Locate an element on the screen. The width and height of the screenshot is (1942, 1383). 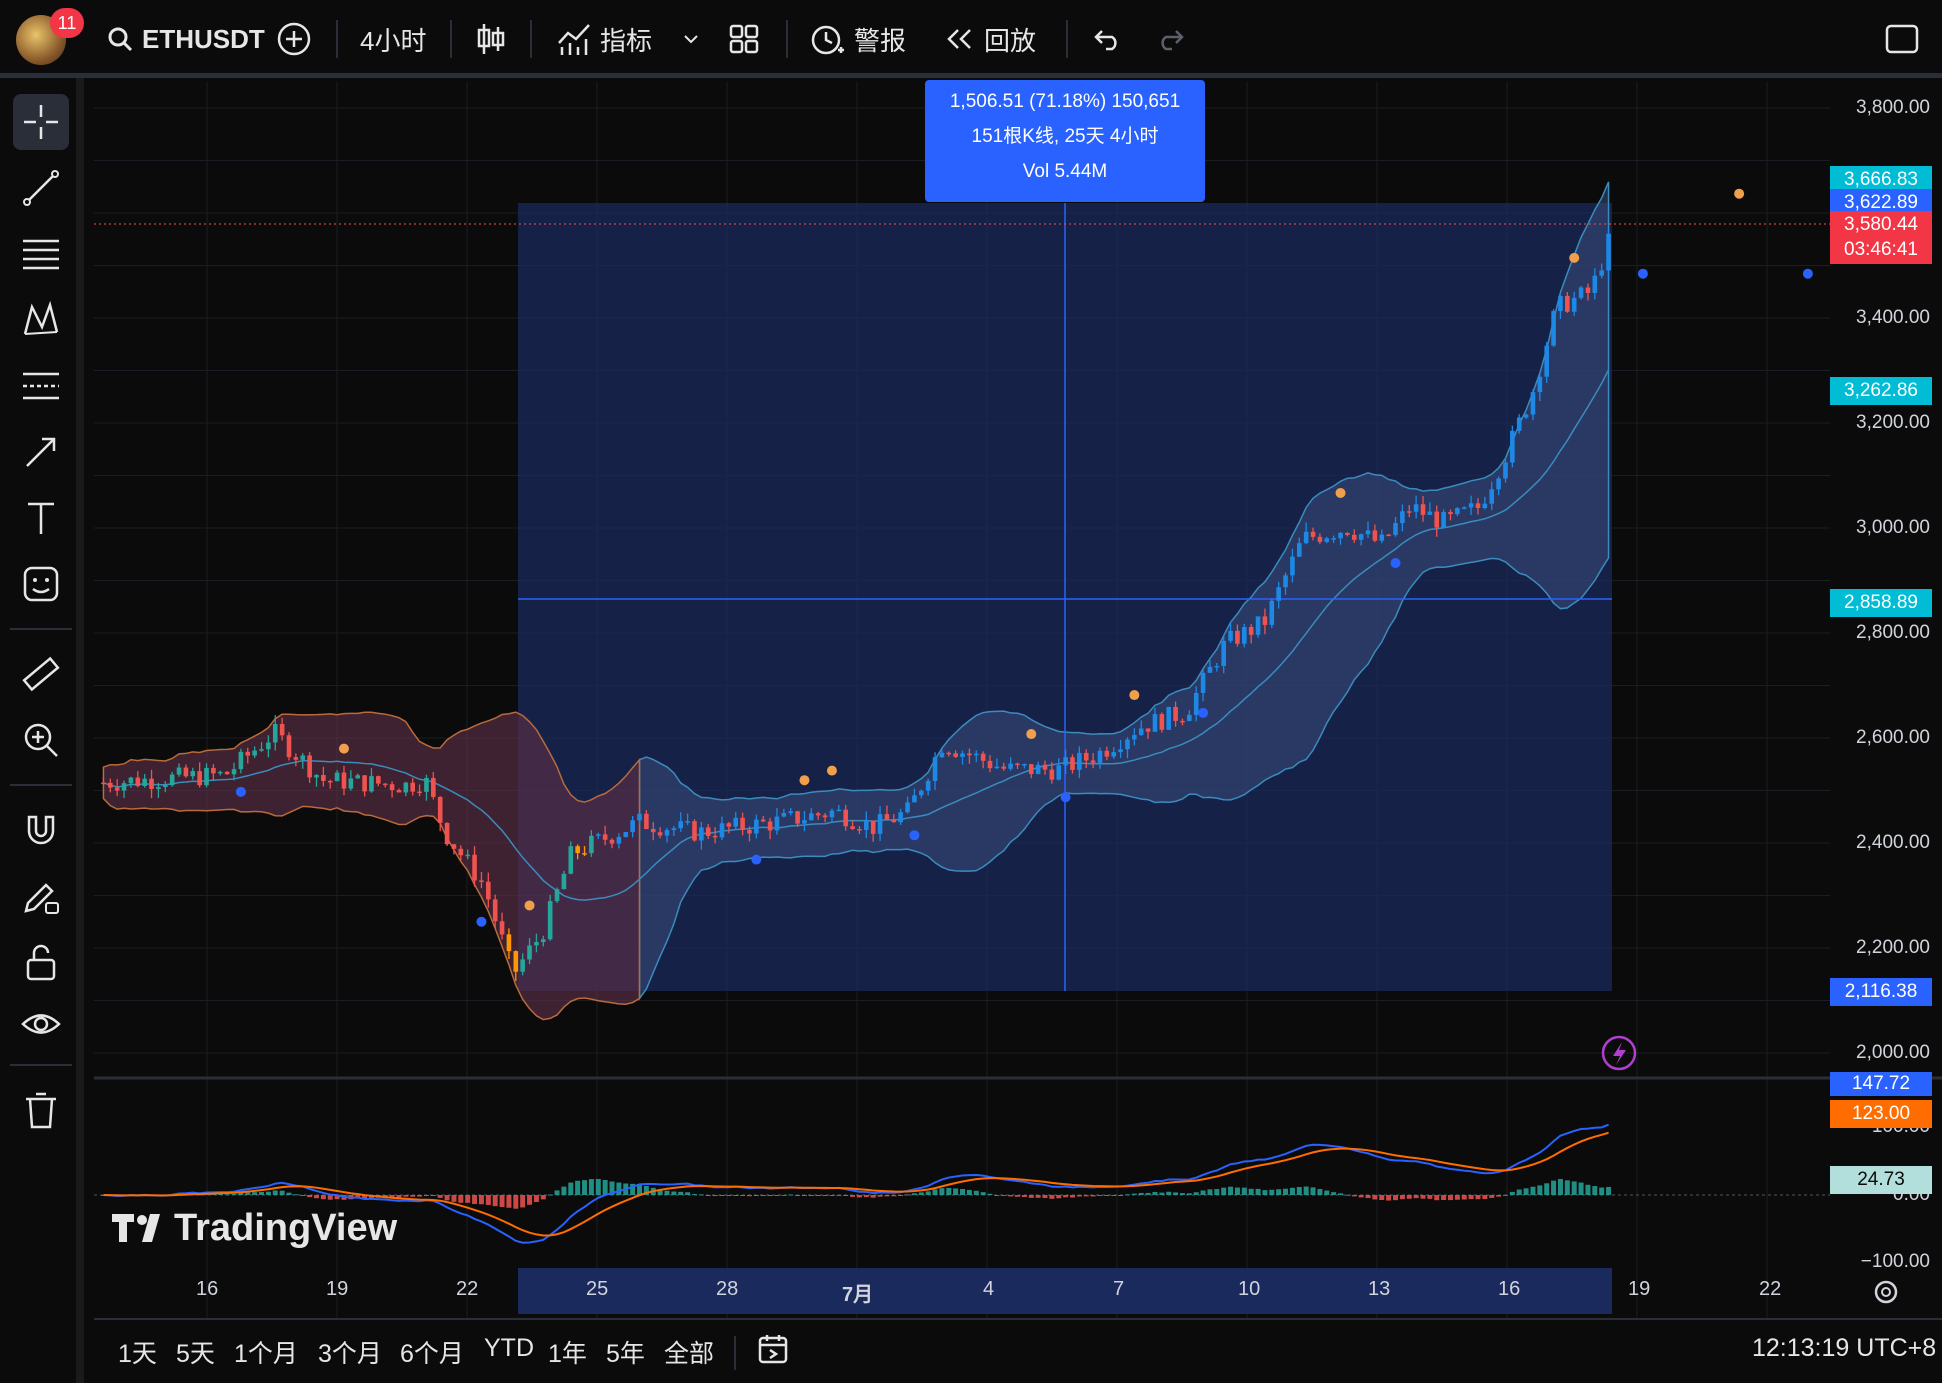
range-all-button: 全部 is located at coordinates (689, 1352).